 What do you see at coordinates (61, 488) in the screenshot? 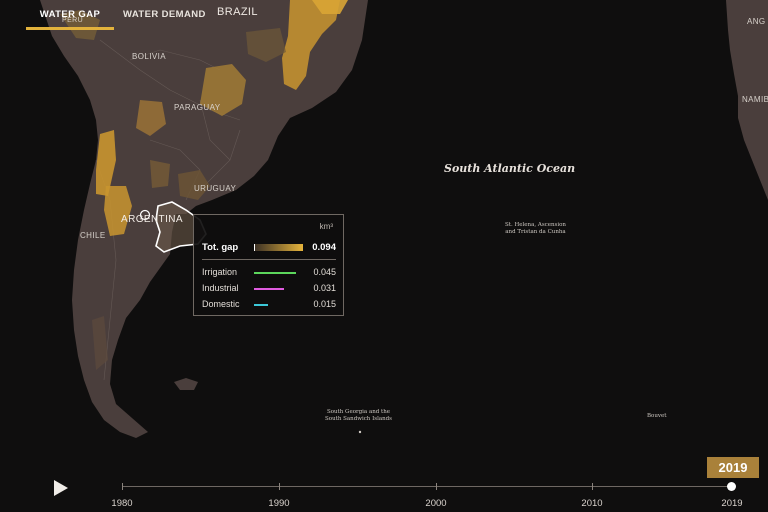
I see `play-icon` at bounding box center [61, 488].